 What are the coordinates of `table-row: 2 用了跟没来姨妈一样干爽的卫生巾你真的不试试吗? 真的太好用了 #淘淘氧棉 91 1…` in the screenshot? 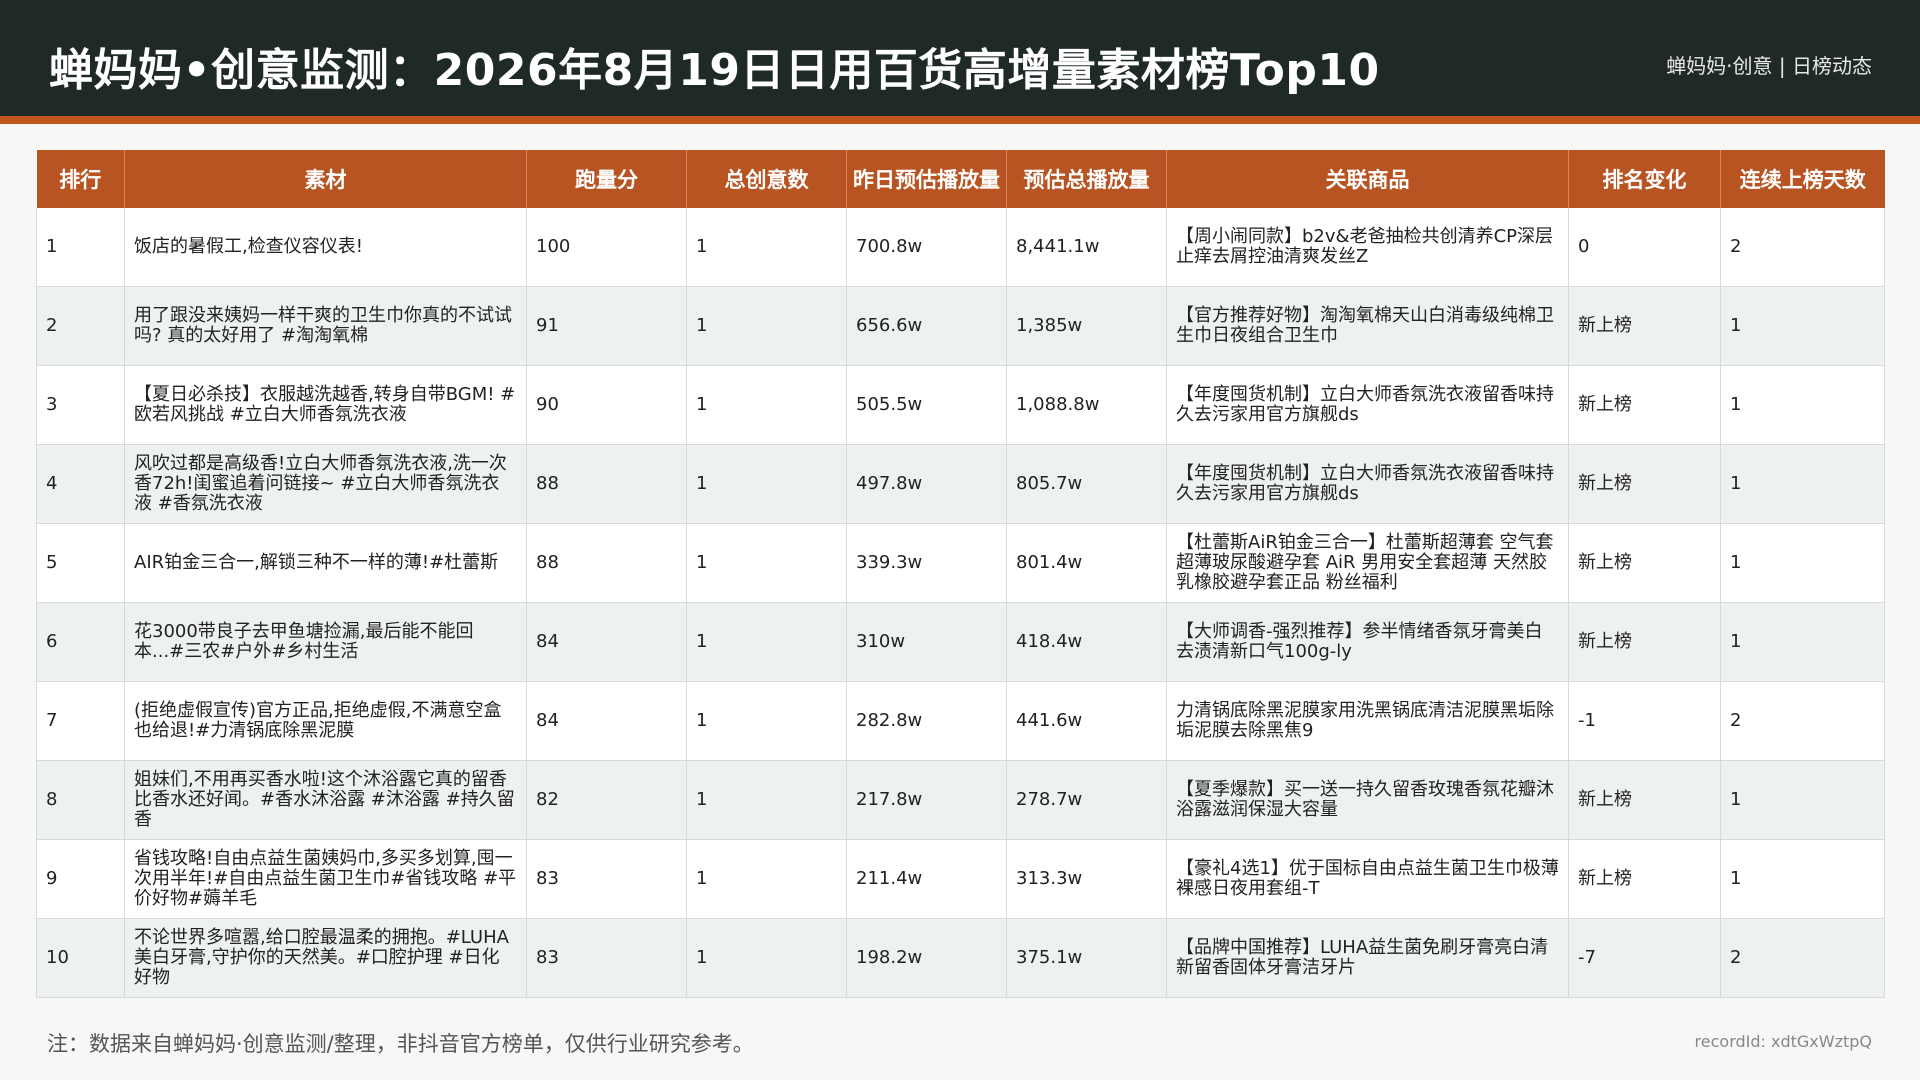 It's located at (960, 326).